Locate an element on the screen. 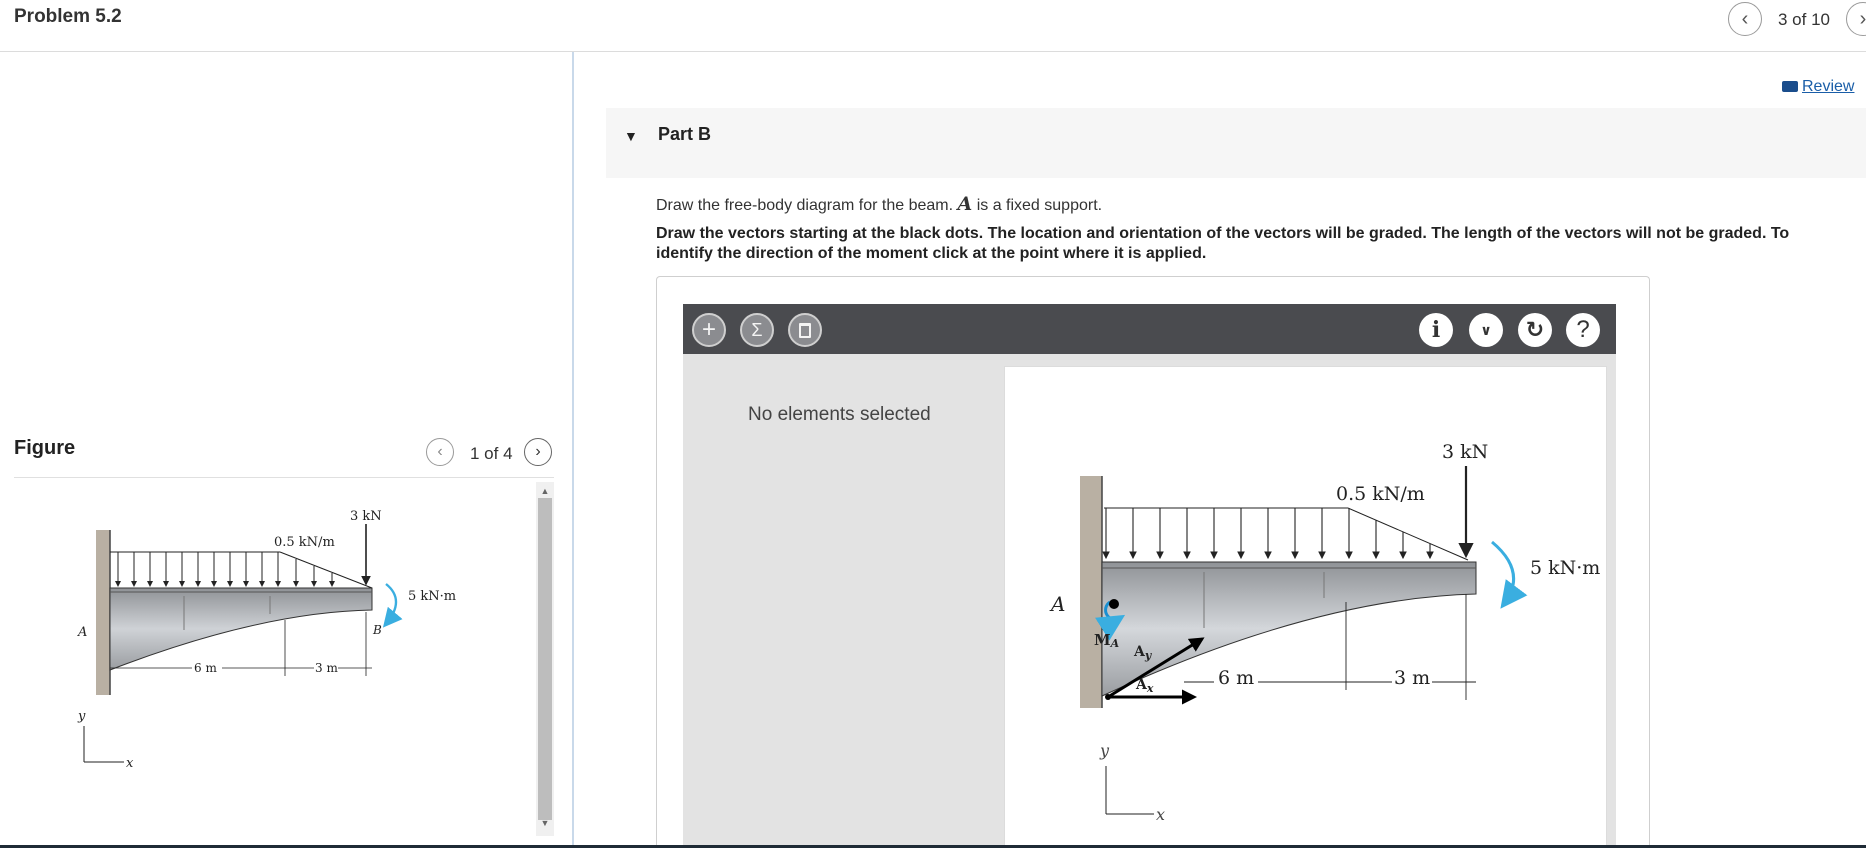 Image resolution: width=1866 pixels, height=848 pixels. review-label: Review is located at coordinates (1828, 86).